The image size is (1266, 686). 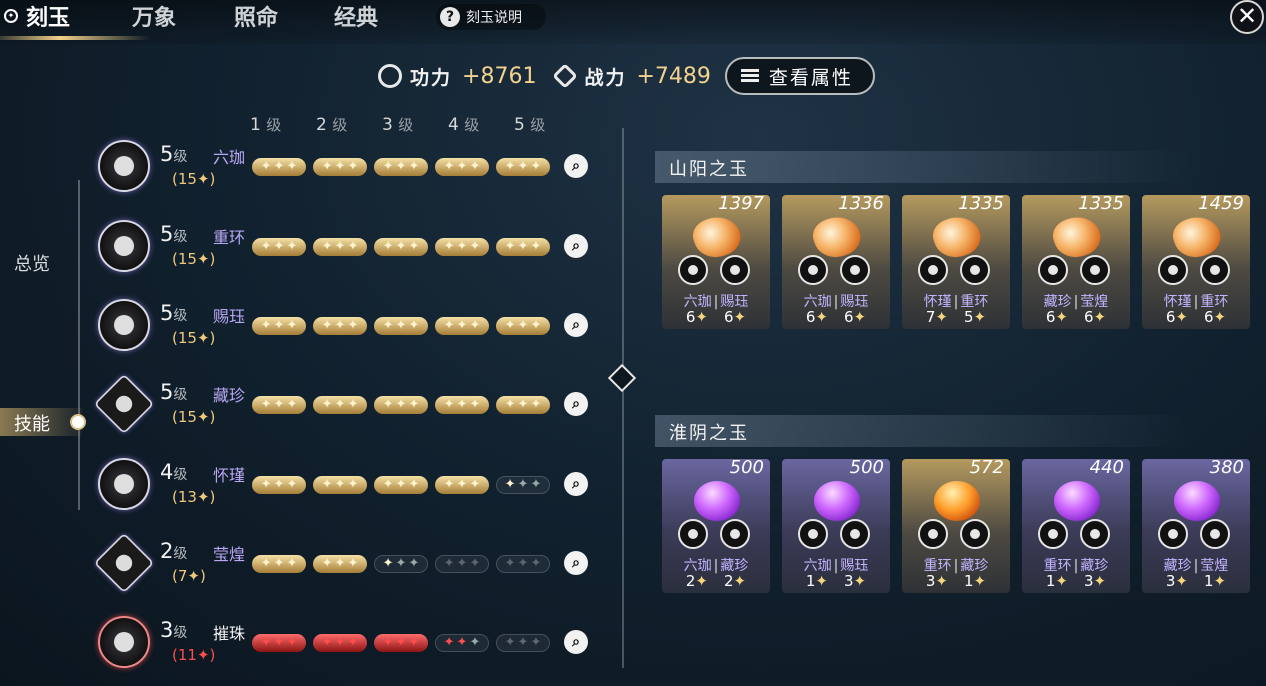 What do you see at coordinates (356, 18) in the screenshot?
I see `tab-jingdian: 经典` at bounding box center [356, 18].